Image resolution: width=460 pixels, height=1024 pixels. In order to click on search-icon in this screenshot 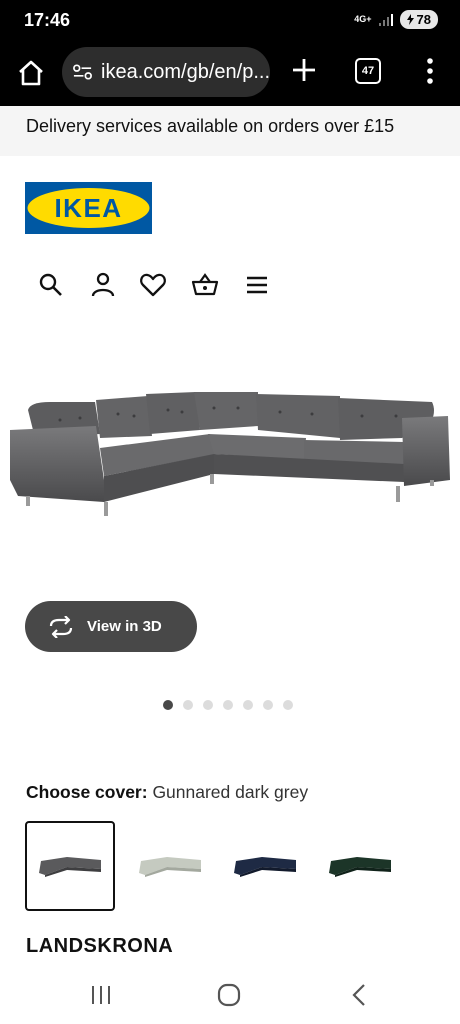, I will do `click(51, 285)`.